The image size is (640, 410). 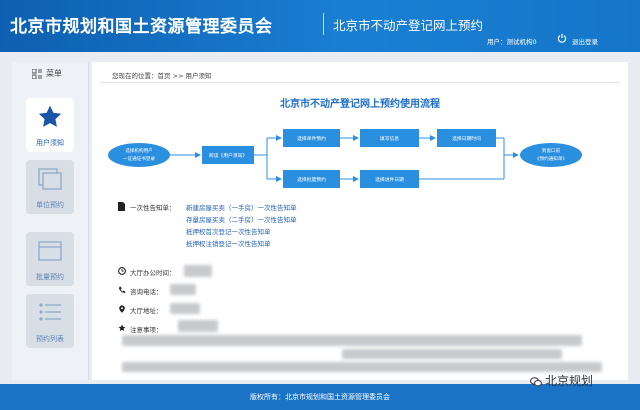 I want to click on document-icon, so click(x=121, y=206).